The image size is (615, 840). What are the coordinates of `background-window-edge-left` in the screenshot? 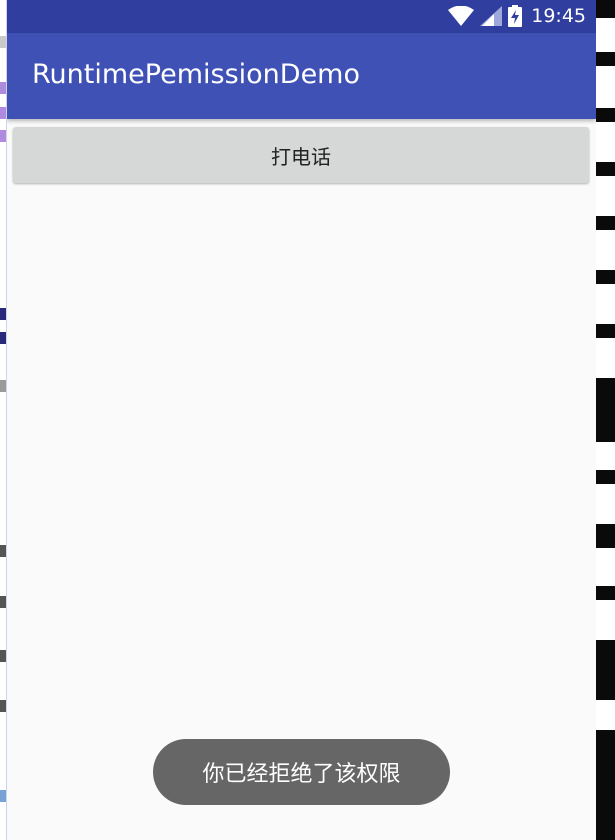 It's located at (3, 420).